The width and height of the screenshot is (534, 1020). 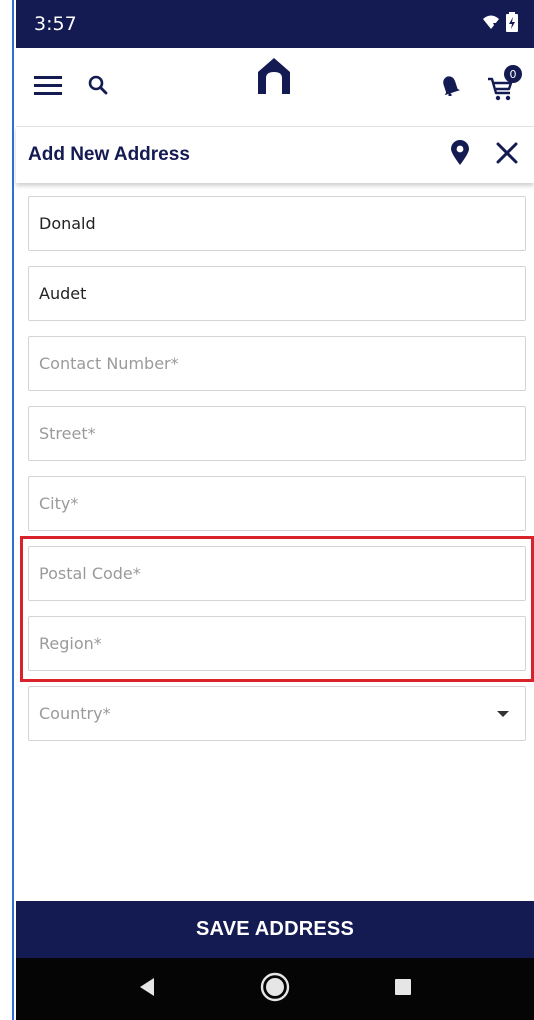 I want to click on system-navigation-bar, so click(x=275, y=989).